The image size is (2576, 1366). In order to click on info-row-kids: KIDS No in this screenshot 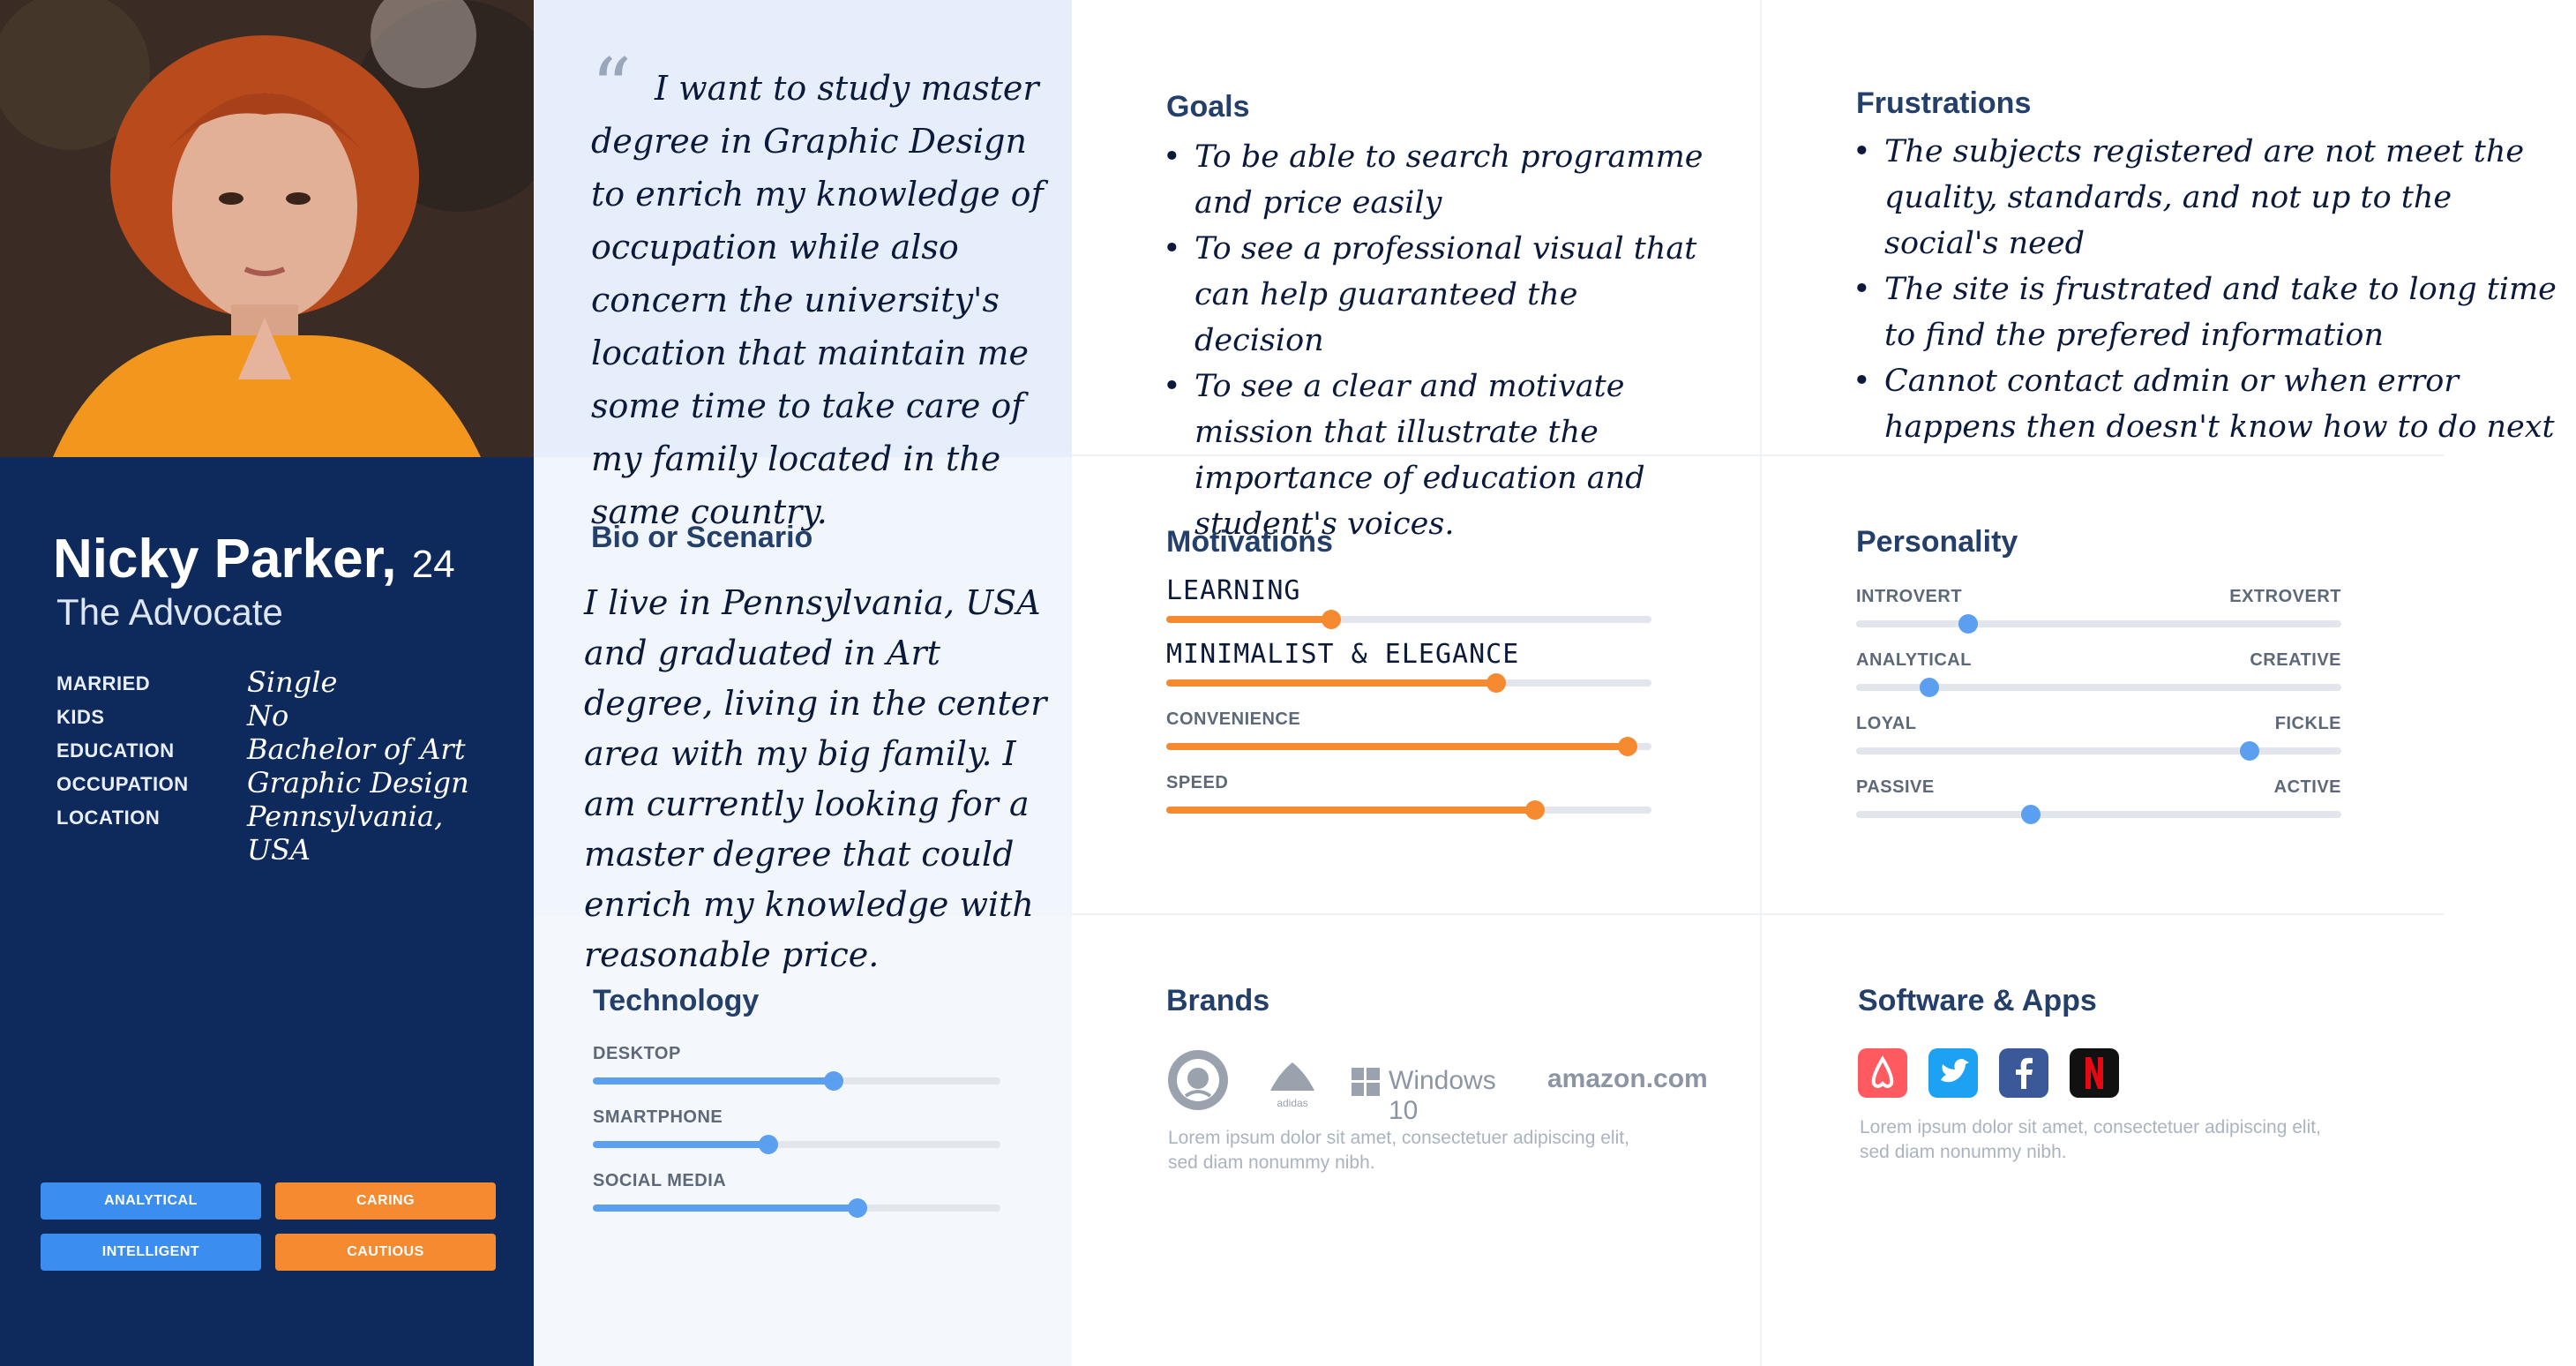, I will do `click(286, 715)`.